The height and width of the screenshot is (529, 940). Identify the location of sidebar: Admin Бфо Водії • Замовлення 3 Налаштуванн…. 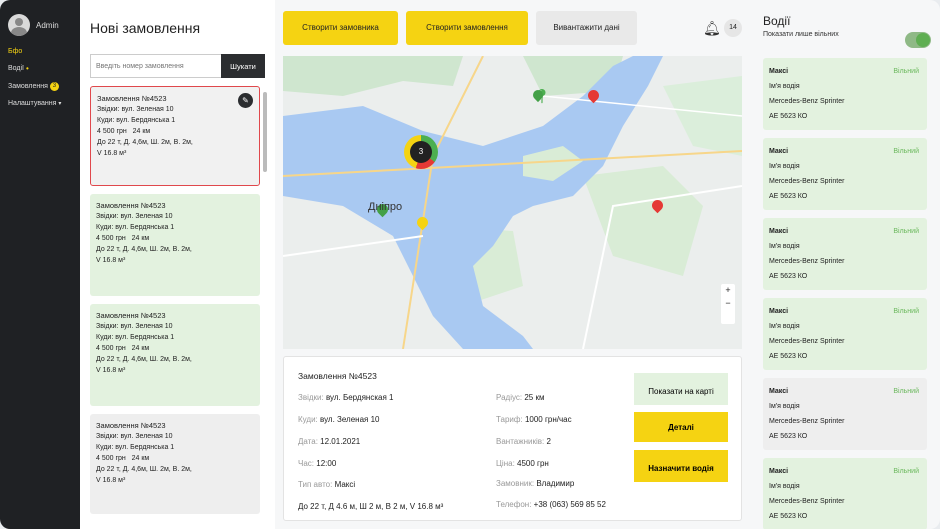
(40, 264).